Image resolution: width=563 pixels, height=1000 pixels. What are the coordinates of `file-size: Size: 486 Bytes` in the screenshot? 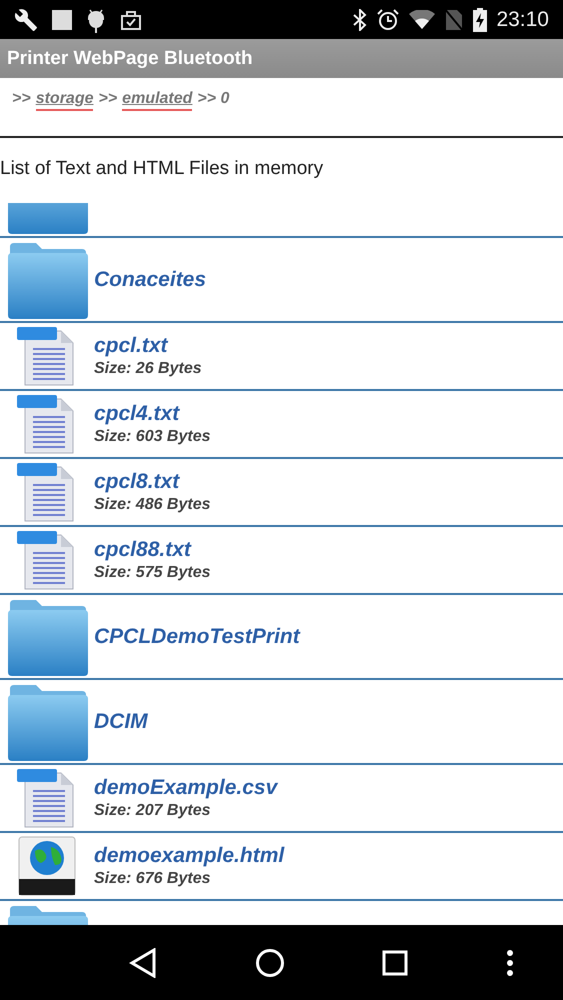 It's located at (152, 505).